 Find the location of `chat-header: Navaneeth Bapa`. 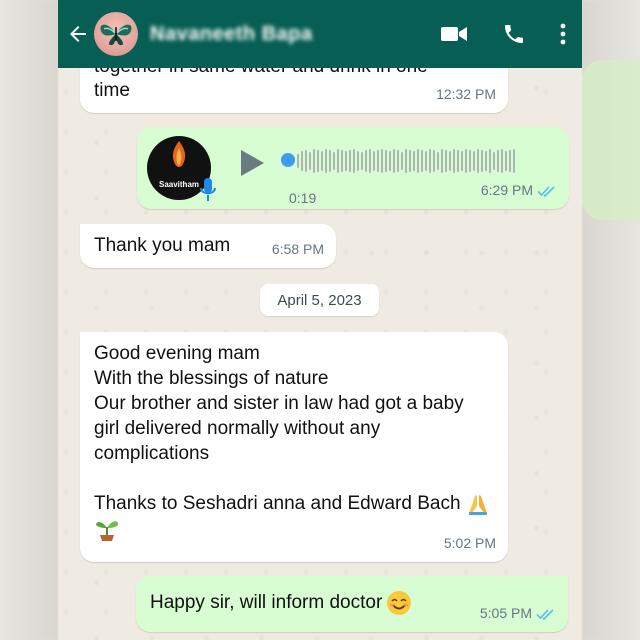

chat-header: Navaneeth Bapa is located at coordinates (320, 34).